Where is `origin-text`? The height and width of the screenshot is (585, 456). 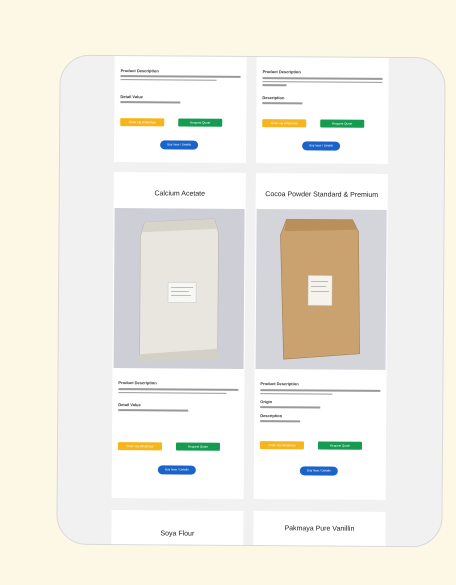
origin-text is located at coordinates (290, 407).